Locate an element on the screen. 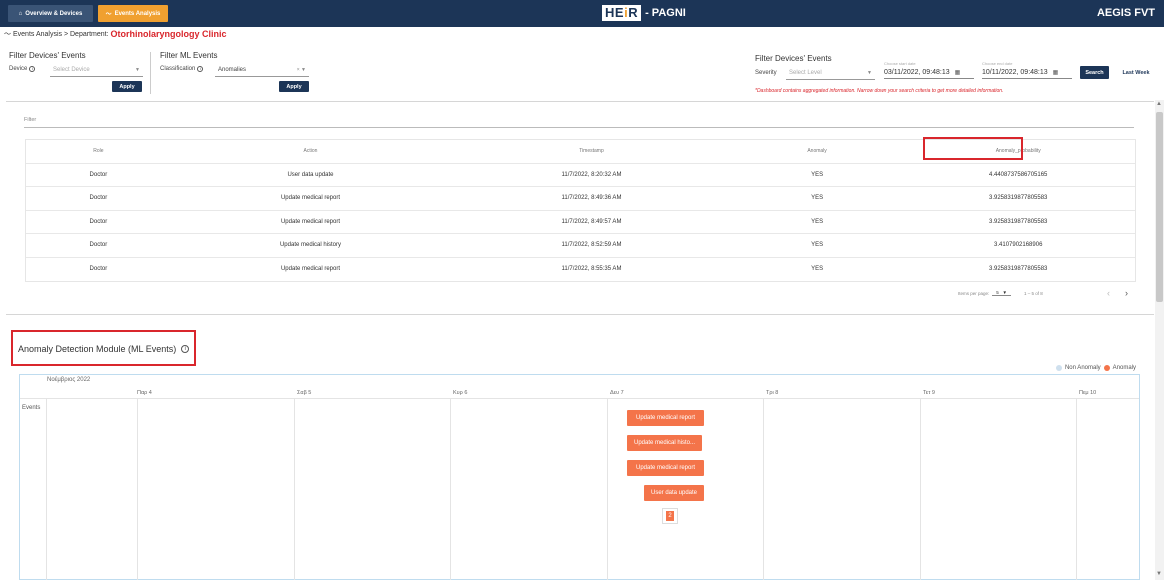 This screenshot has height=580, width=1164. paginator: Items per page: 5 ▼ 1 – 5 of 8 is located at coordinates (1000, 293).